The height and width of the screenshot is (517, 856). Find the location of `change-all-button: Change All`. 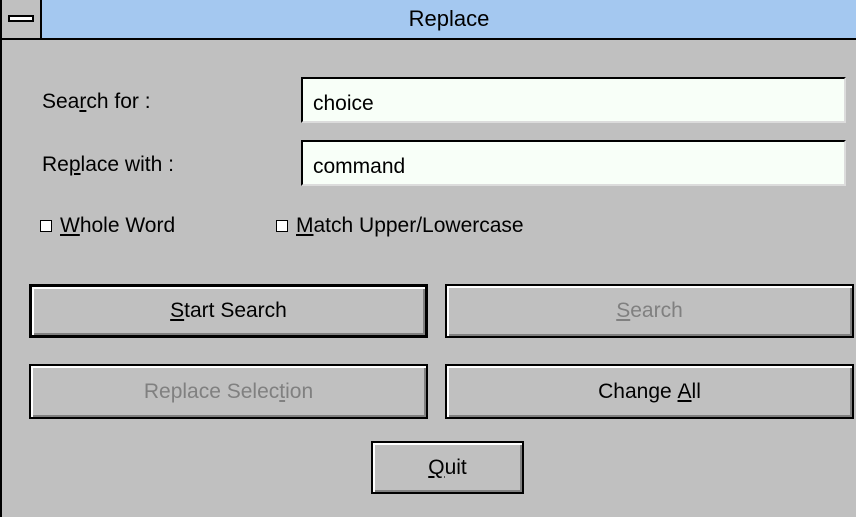

change-all-button: Change All is located at coordinates (649, 391).